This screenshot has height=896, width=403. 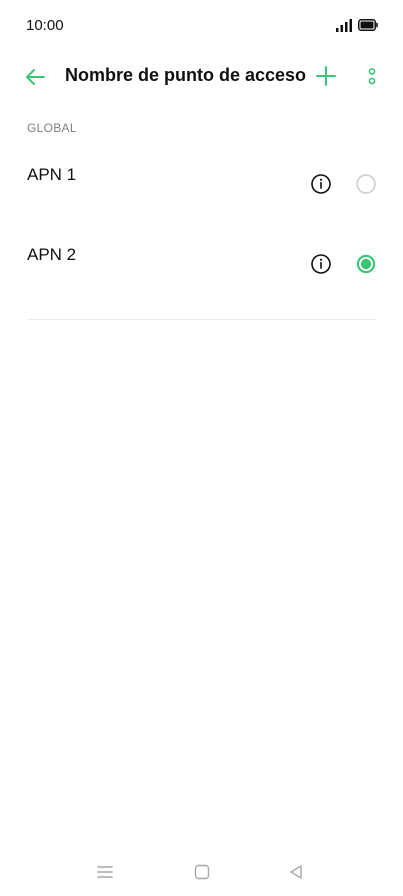 What do you see at coordinates (372, 77) in the screenshot?
I see `more-vertical-icon` at bounding box center [372, 77].